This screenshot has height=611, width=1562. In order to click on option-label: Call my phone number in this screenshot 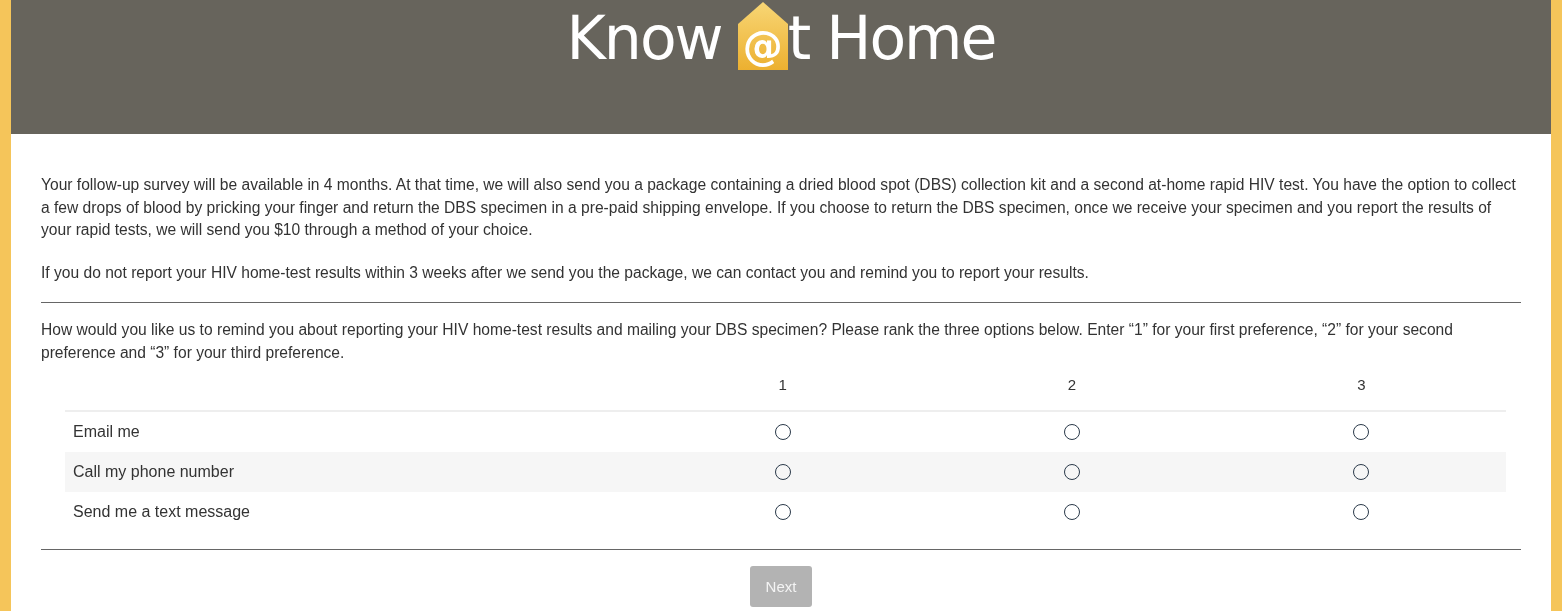, I will do `click(153, 472)`.